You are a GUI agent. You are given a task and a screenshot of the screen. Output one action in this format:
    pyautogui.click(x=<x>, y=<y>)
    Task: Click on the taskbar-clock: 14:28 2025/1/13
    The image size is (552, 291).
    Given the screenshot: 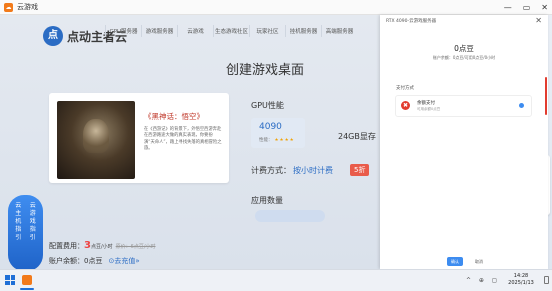 What is the action you would take?
    pyautogui.click(x=521, y=280)
    